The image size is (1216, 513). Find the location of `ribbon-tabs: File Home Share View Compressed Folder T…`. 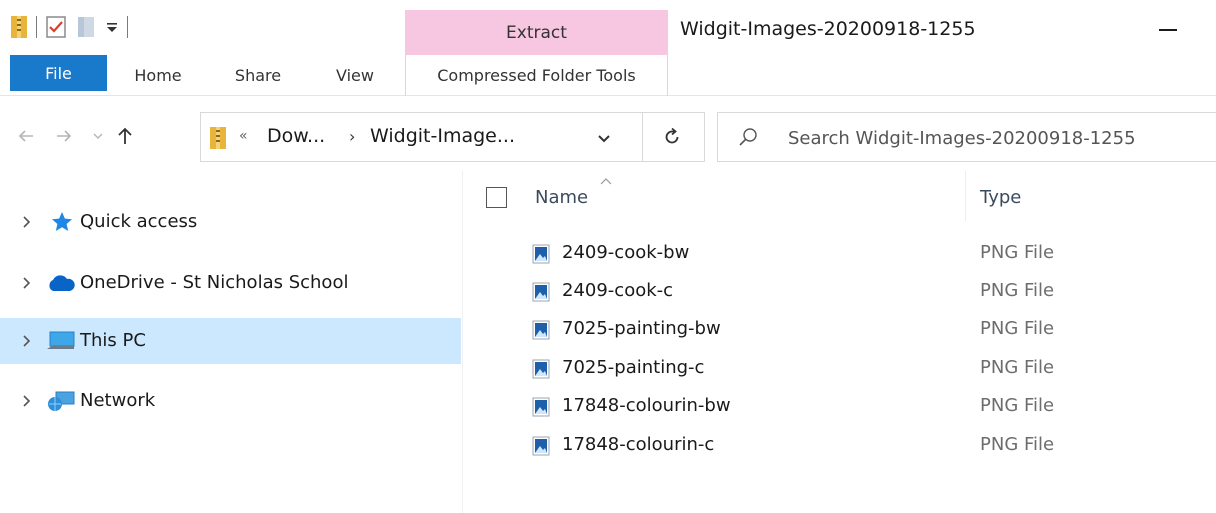

ribbon-tabs: File Home Share View Compressed Folder T… is located at coordinates (608, 75).